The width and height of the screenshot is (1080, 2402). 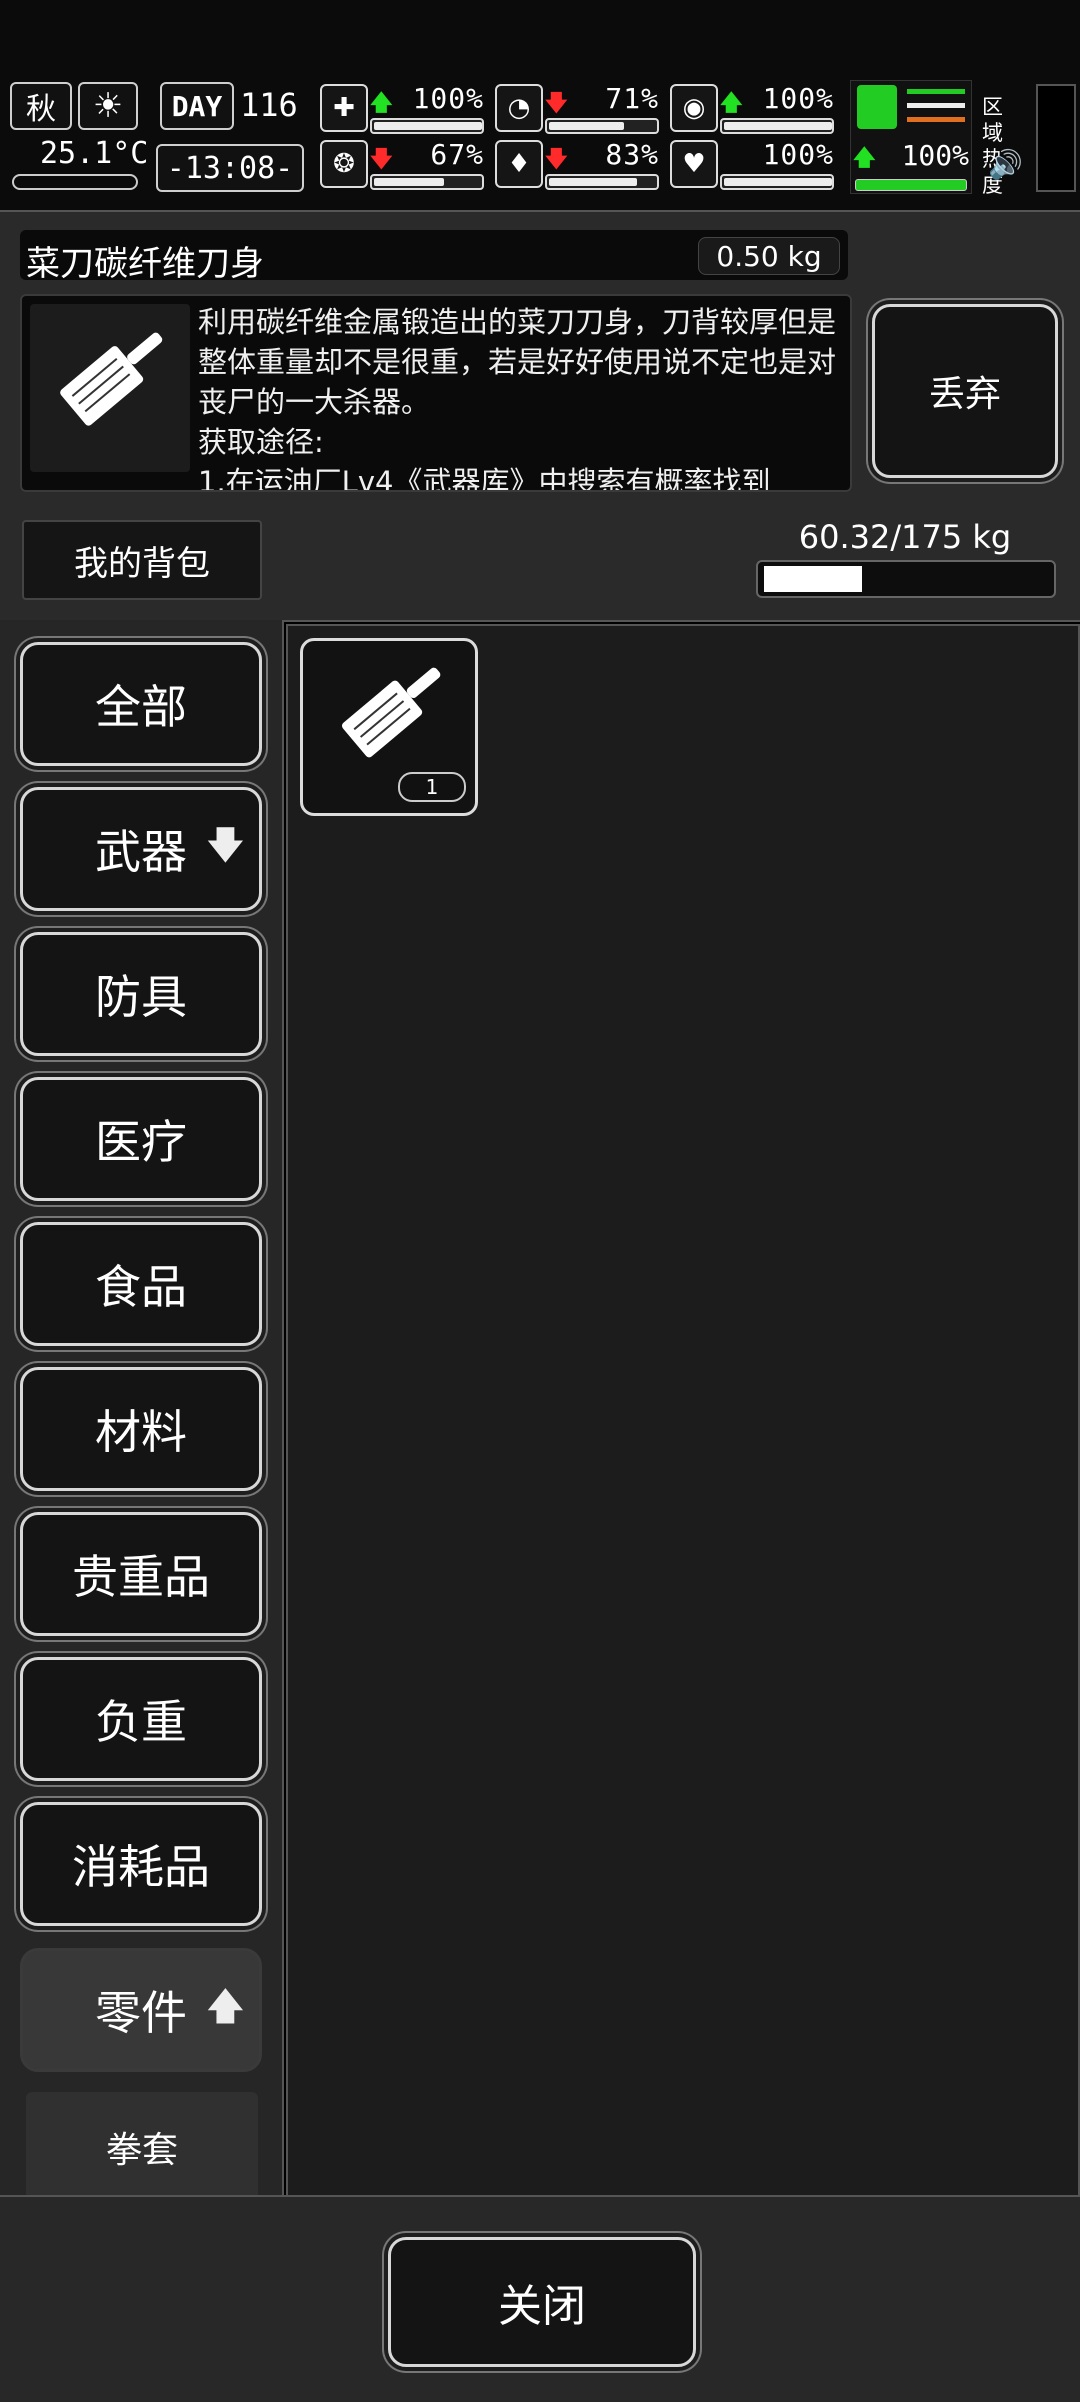 What do you see at coordinates (964, 394) in the screenshot?
I see `discard-label: 丢弃` at bounding box center [964, 394].